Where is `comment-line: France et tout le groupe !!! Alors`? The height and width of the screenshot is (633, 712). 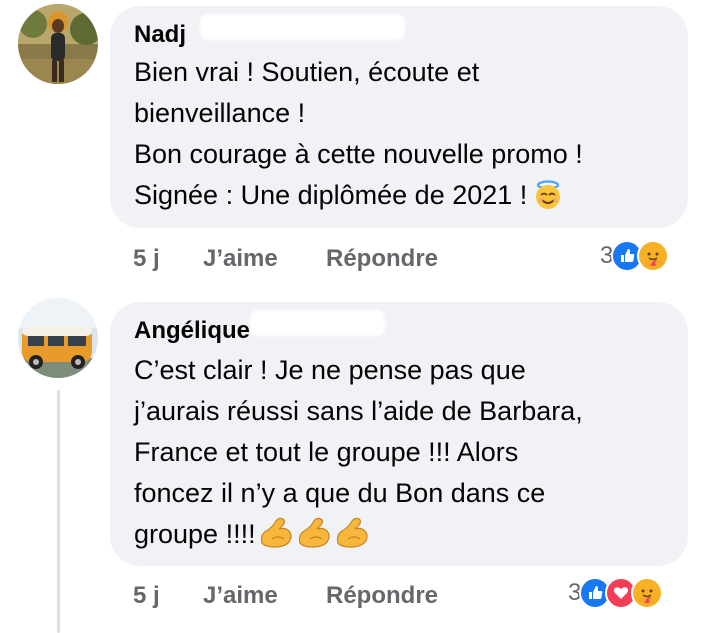 comment-line: France et tout le groupe !!! Alors is located at coordinates (326, 452).